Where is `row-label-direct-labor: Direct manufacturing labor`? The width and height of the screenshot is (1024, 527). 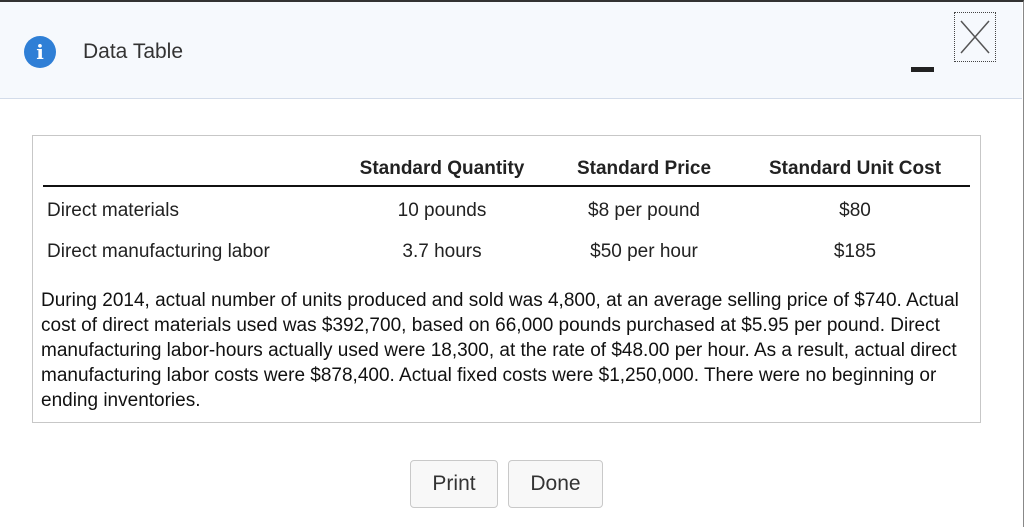
row-label-direct-labor: Direct manufacturing labor is located at coordinates (158, 251).